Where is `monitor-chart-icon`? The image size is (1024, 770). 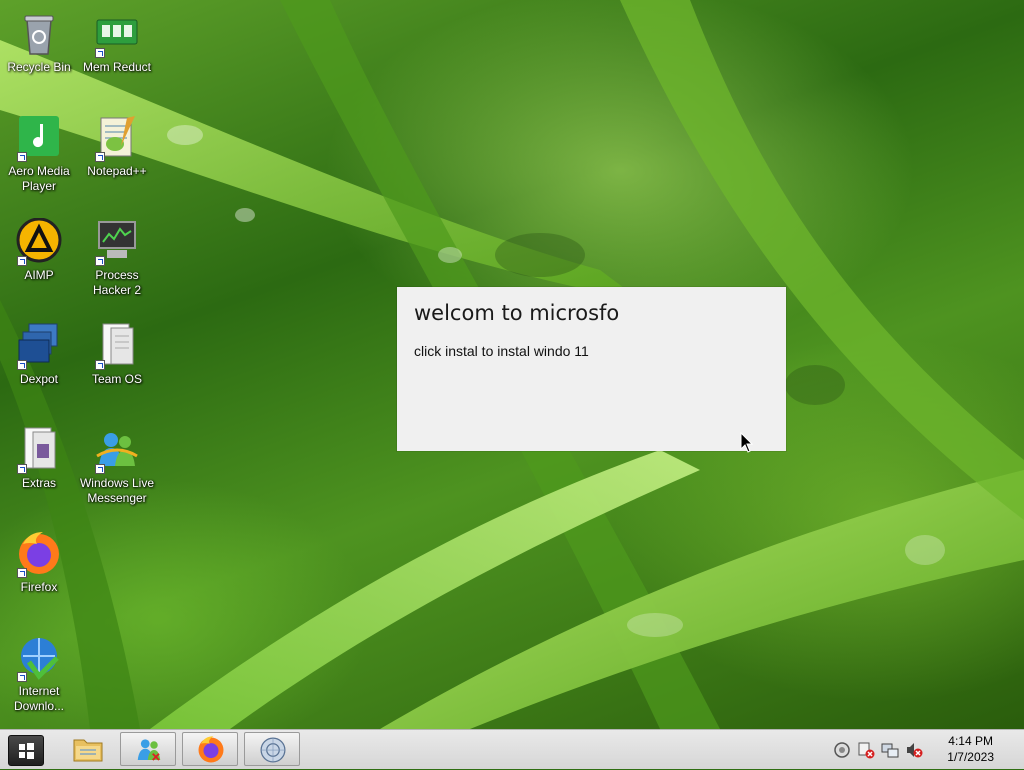 monitor-chart-icon is located at coordinates (117, 242).